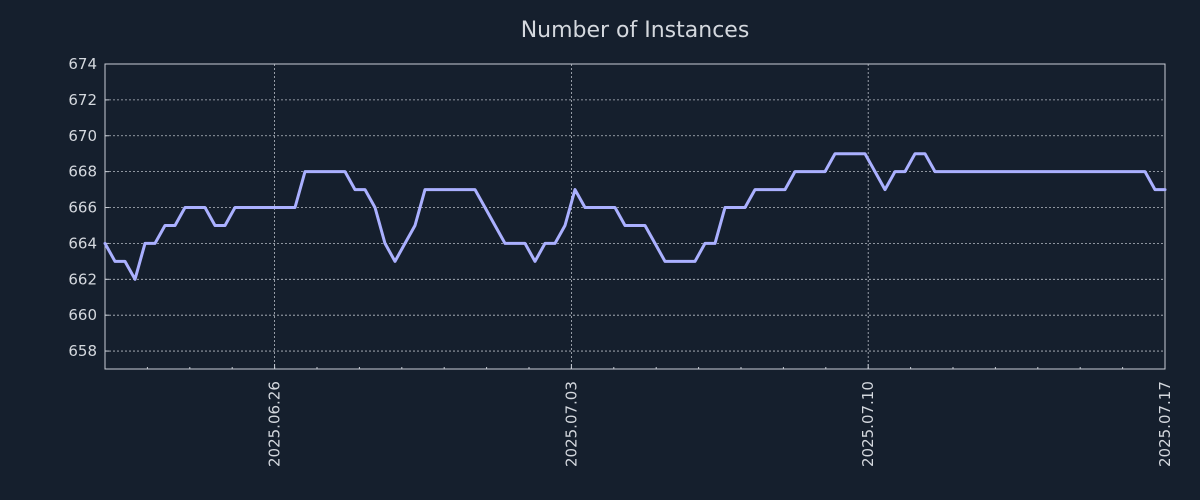 This screenshot has width=1200, height=500. What do you see at coordinates (82, 243) in the screenshot?
I see `y-tick-label: 664` at bounding box center [82, 243].